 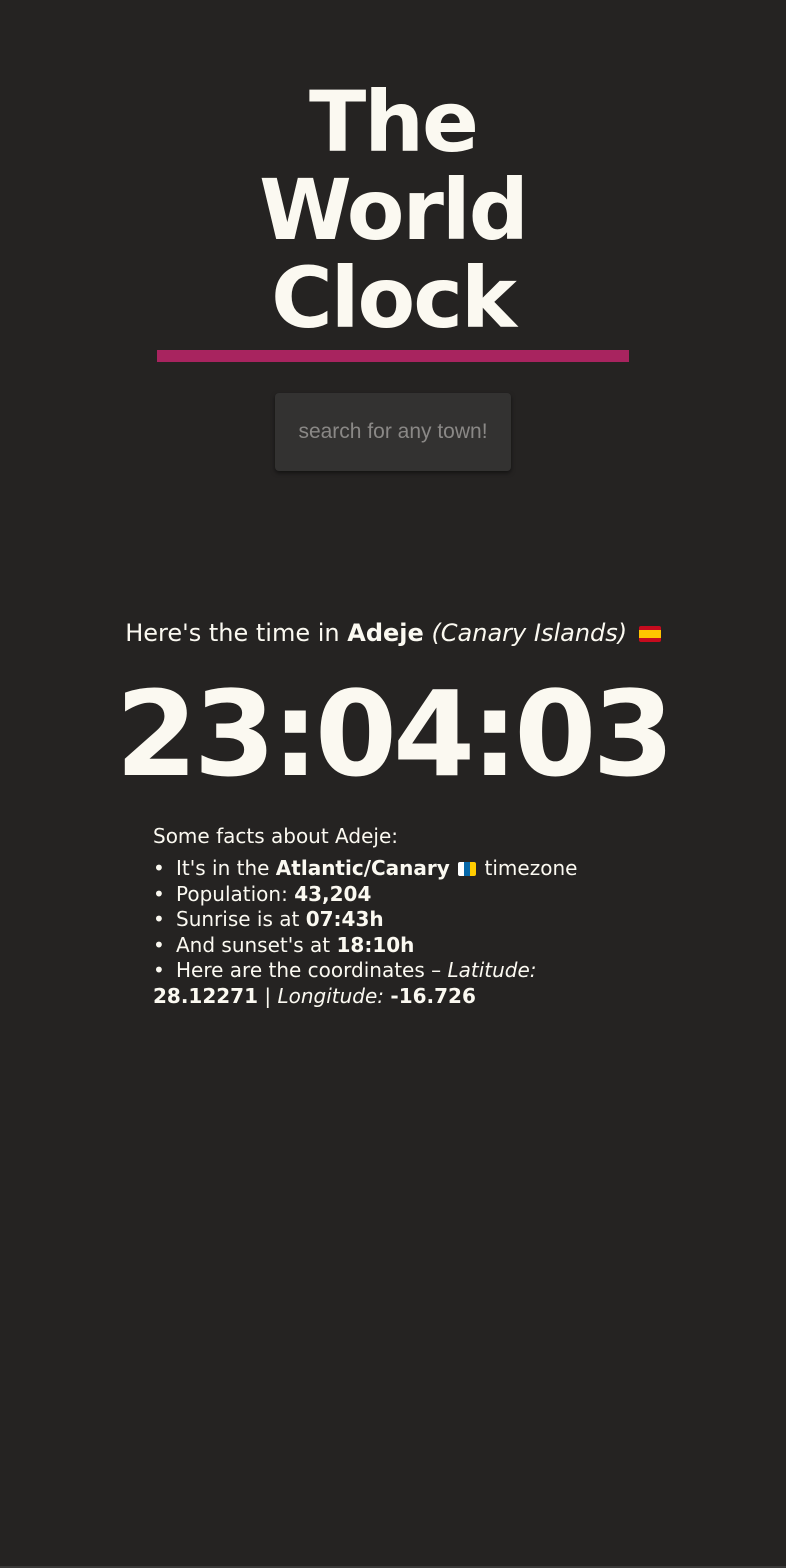 I want to click on fact-sunrise: Sunrise is at 07:43h, so click(x=398, y=920).